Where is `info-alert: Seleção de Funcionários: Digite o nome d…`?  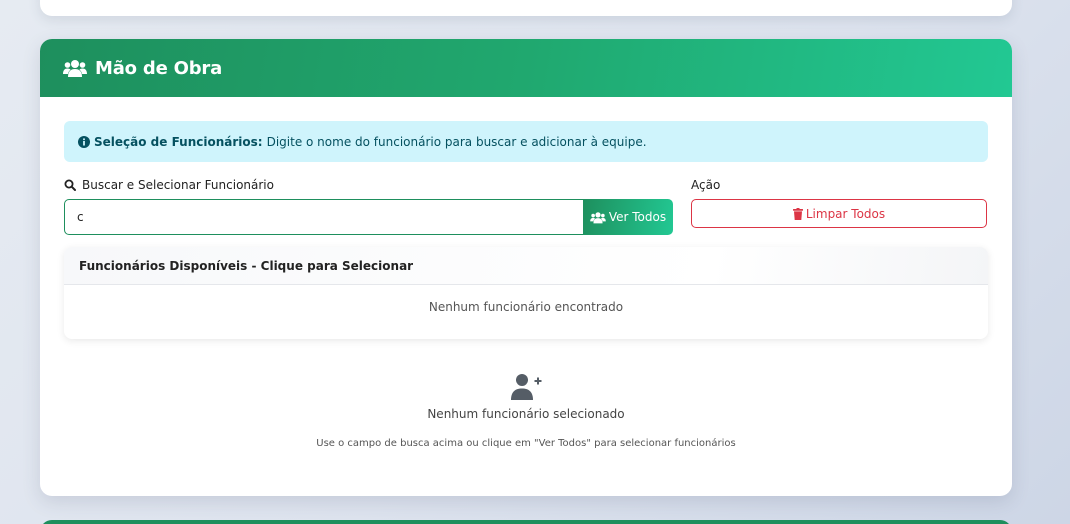
info-alert: Seleção de Funcionários: Digite o nome d… is located at coordinates (526, 141).